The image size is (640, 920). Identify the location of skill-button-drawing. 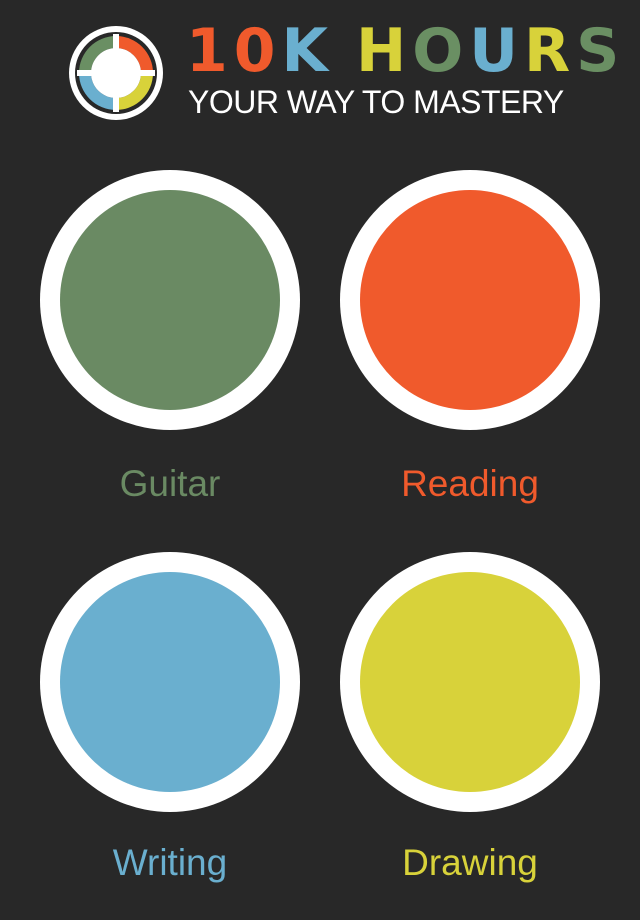
(470, 682).